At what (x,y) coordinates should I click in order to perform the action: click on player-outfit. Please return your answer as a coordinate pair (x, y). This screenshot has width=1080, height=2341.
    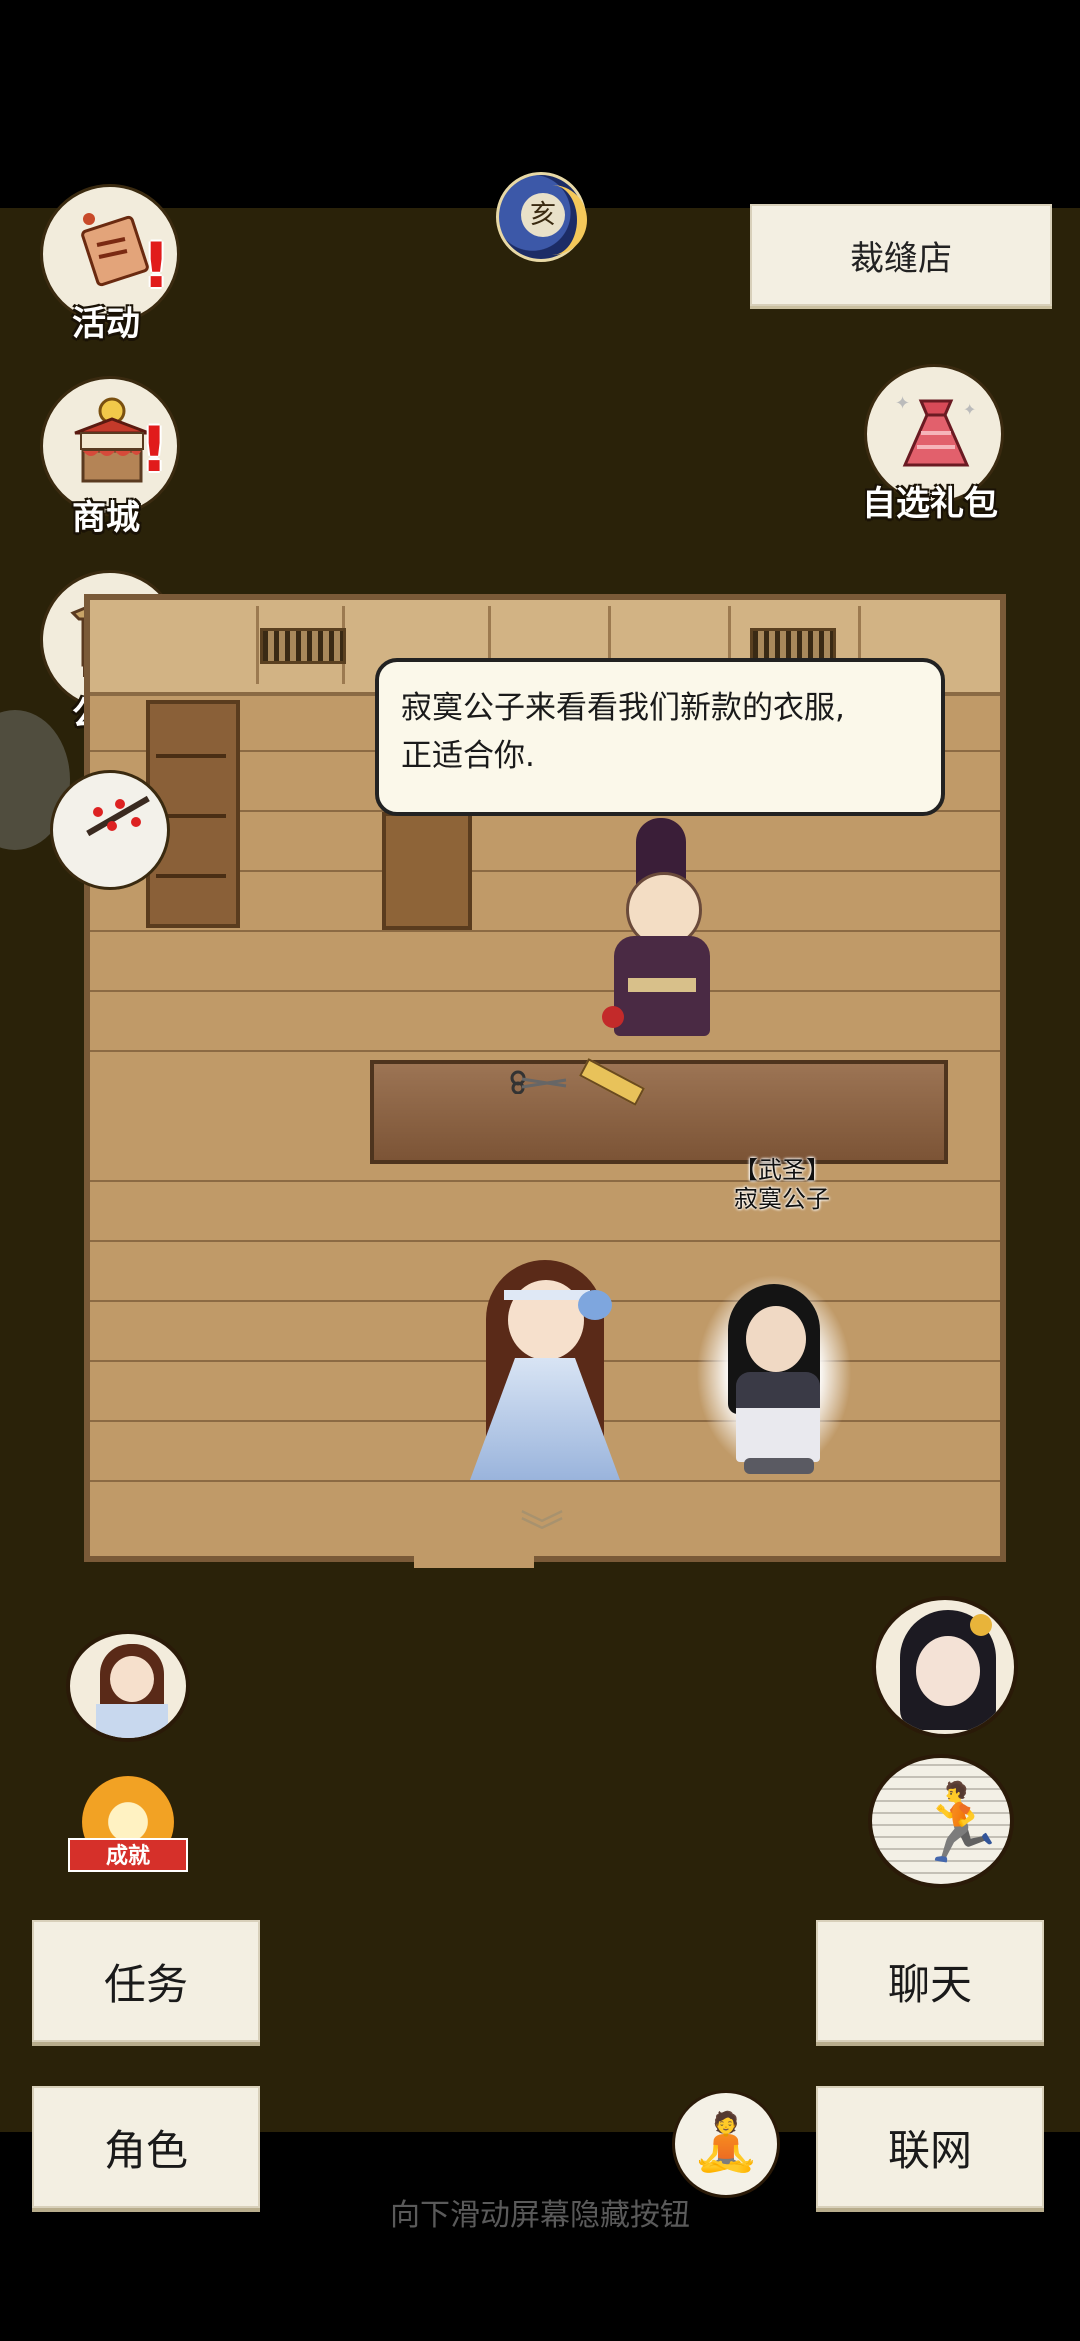
    Looking at the image, I should click on (778, 1417).